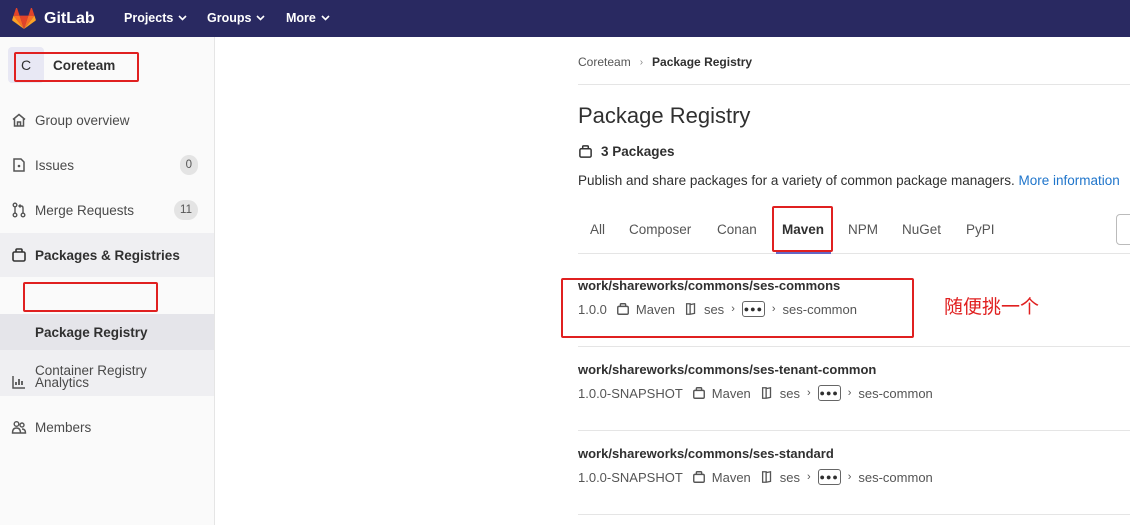 Image resolution: width=1130 pixels, height=525 pixels. Describe the element at coordinates (24, 18) in the screenshot. I see `gitlab-logo-icon` at that location.